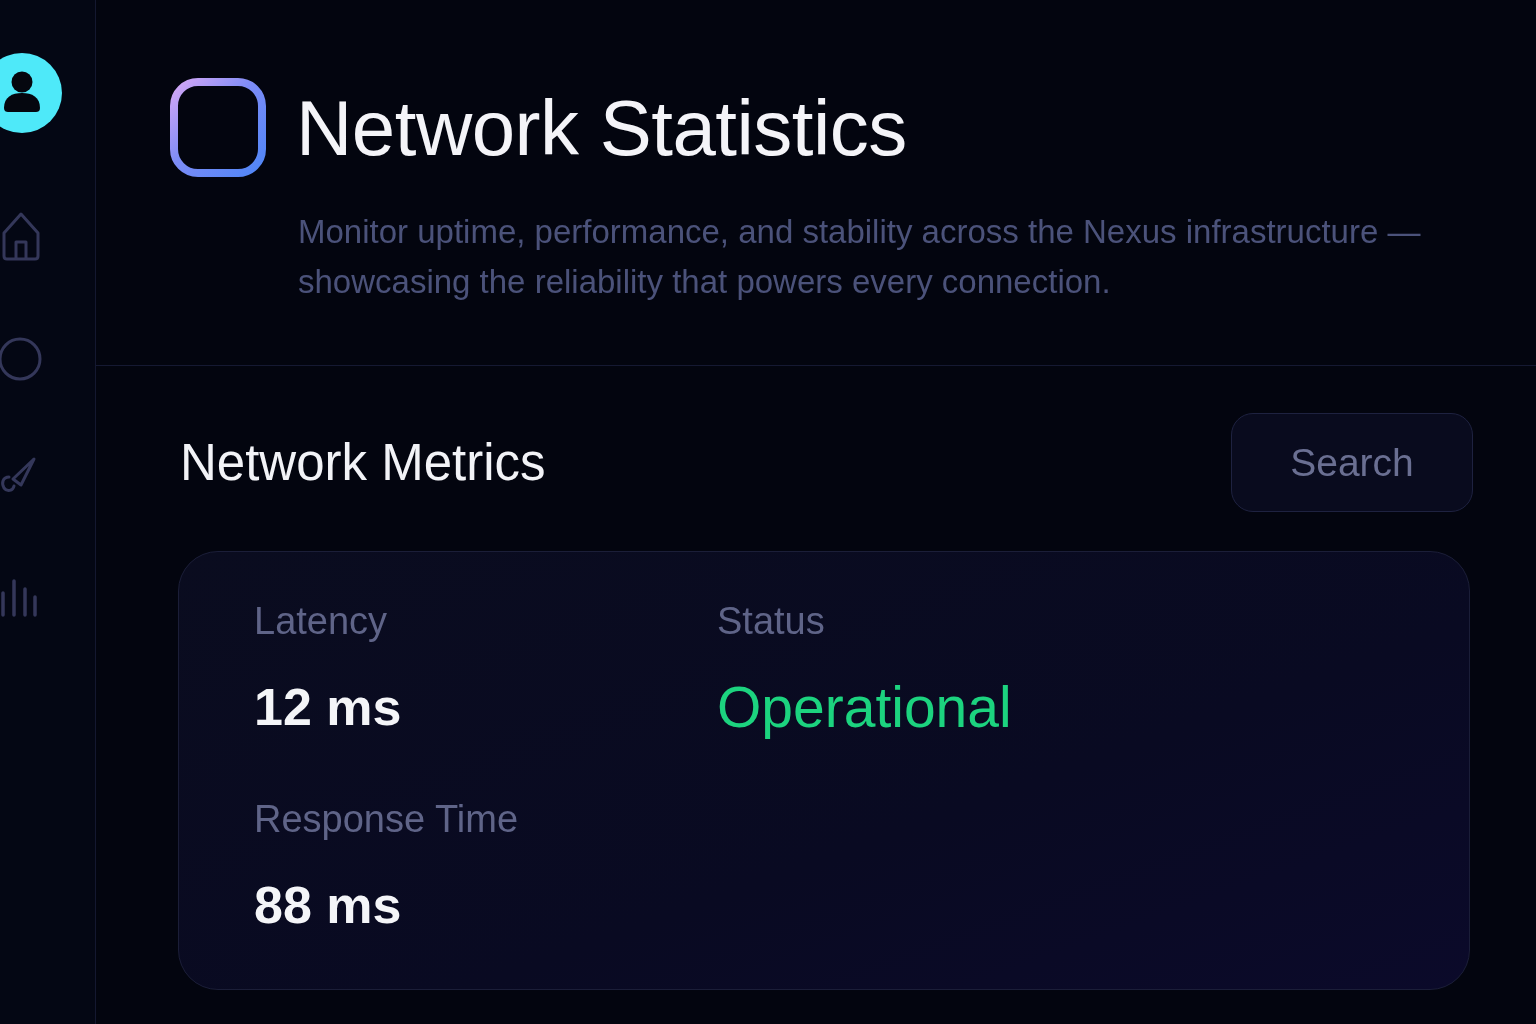 Image resolution: width=1536 pixels, height=1024 pixels. I want to click on metric-label: Status, so click(771, 621).